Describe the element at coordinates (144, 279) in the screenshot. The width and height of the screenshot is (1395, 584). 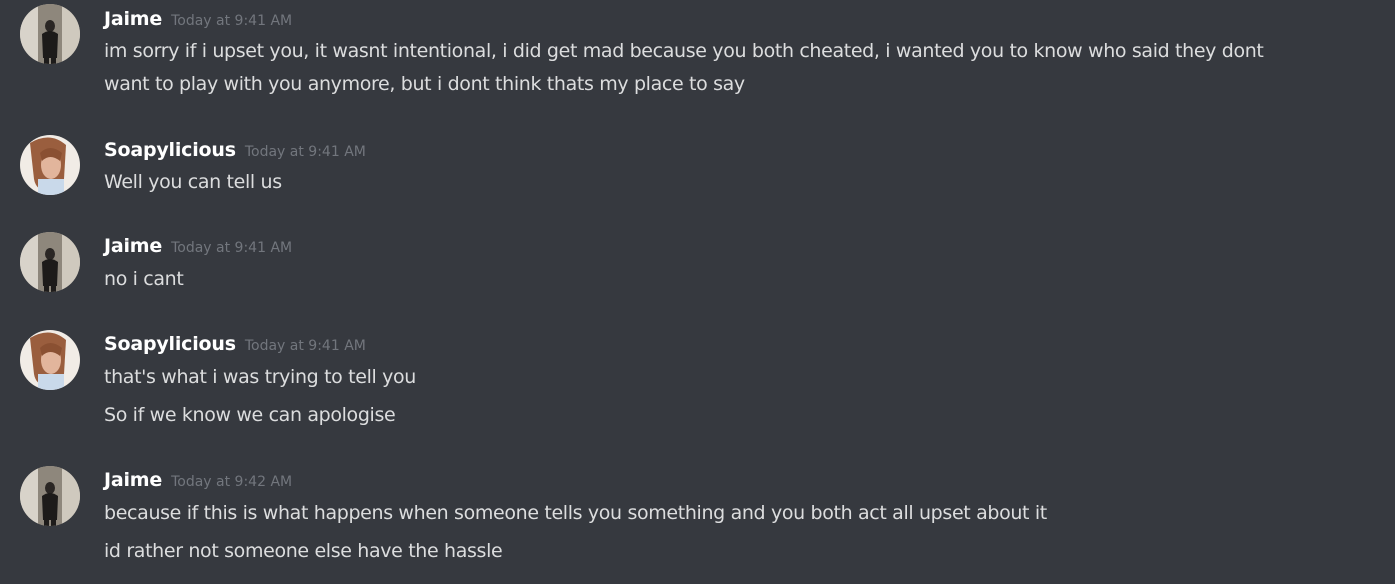
I see `message-text: no i cant` at that location.